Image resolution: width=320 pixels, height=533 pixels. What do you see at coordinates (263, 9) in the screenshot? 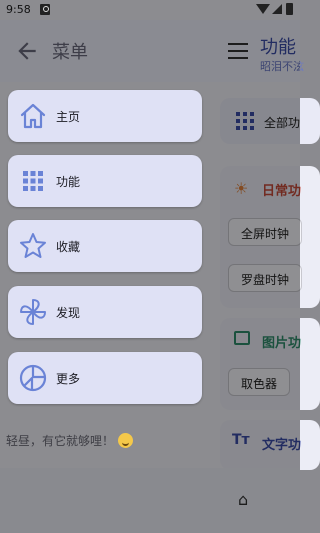
I see `wifi-icon` at bounding box center [263, 9].